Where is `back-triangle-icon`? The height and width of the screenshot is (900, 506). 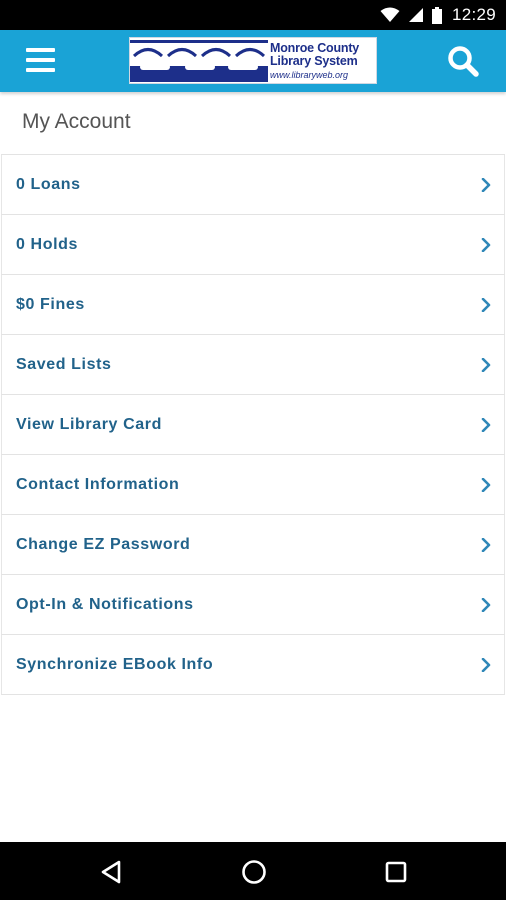
back-triangle-icon is located at coordinates (111, 872).